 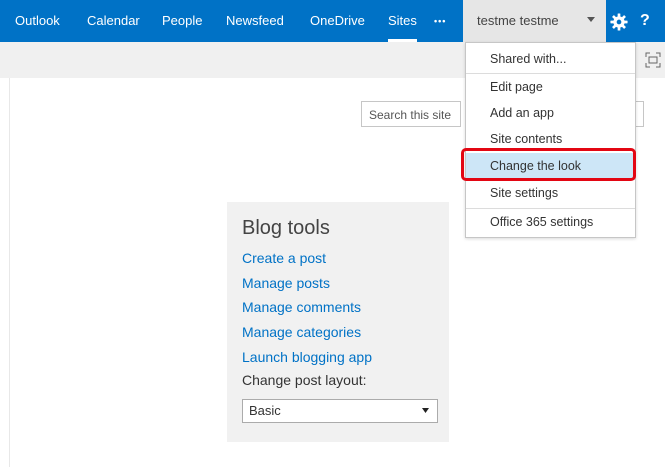 I want to click on nav-calendar: Calendar, so click(x=113, y=21).